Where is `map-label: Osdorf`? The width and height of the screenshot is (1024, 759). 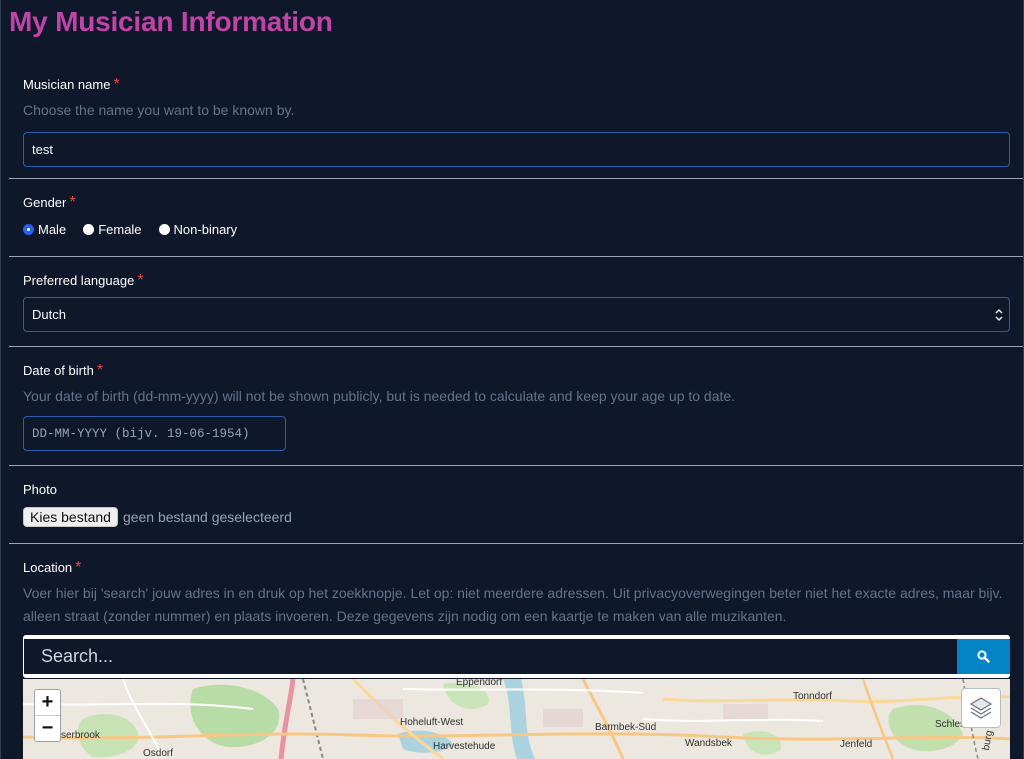
map-label: Osdorf is located at coordinates (158, 753).